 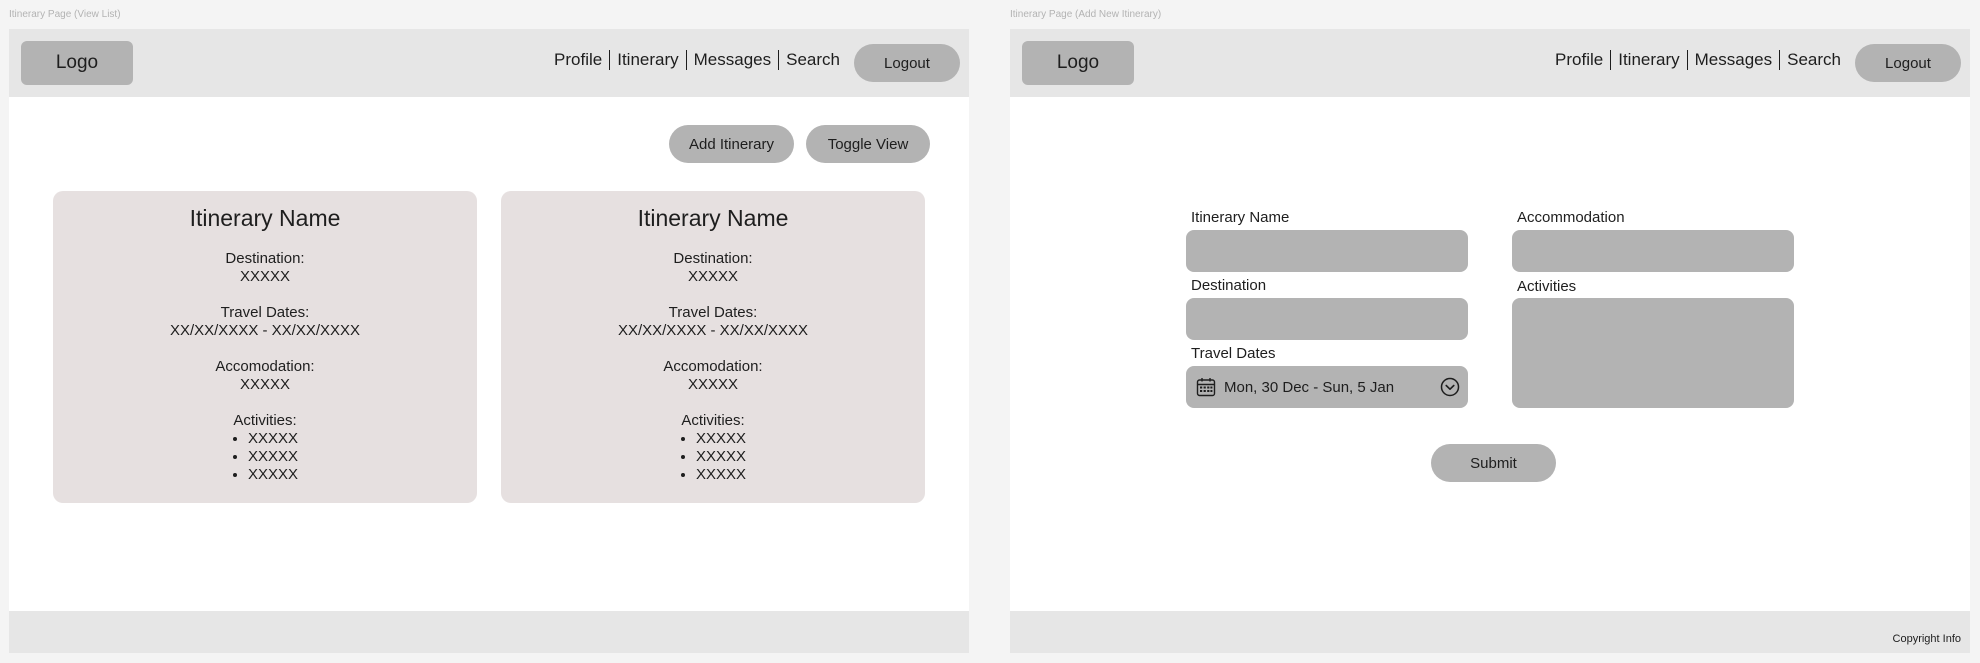 What do you see at coordinates (1233, 353) in the screenshot?
I see `travel-dates-label: Travel Dates` at bounding box center [1233, 353].